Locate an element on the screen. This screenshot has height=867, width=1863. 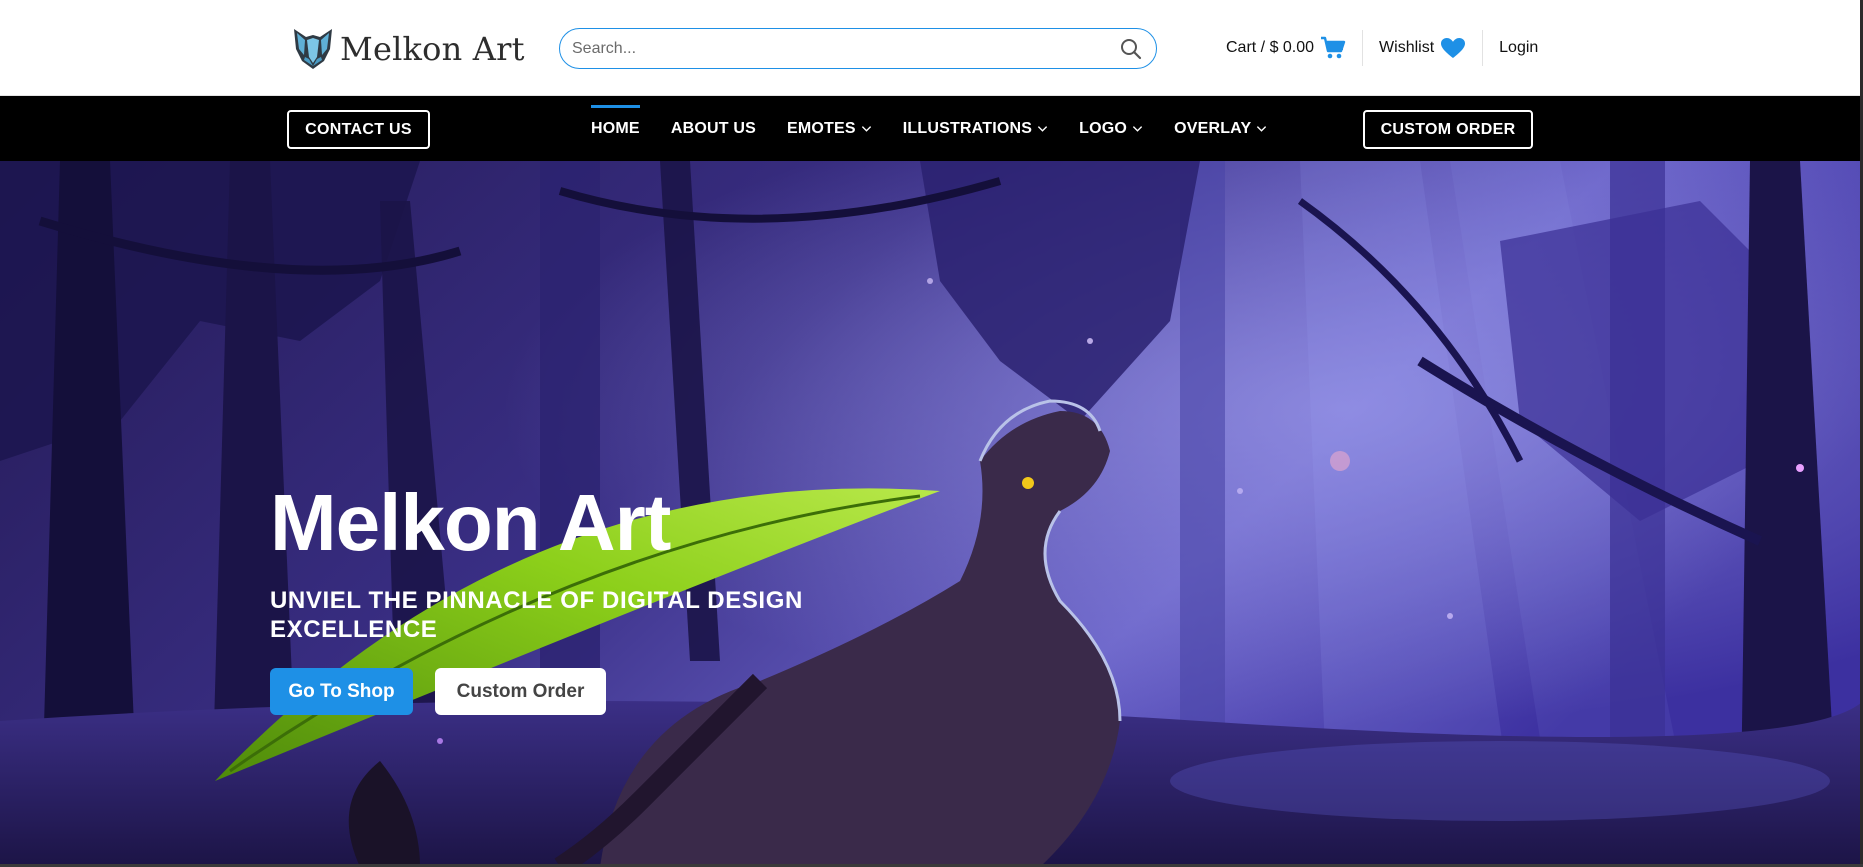
nav-item-emotes: EMOTES is located at coordinates (829, 128).